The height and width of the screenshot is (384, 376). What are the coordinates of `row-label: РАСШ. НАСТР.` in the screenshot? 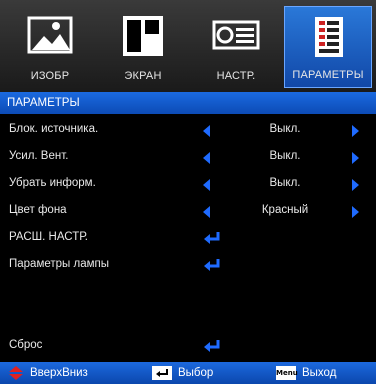 It's located at (48, 237).